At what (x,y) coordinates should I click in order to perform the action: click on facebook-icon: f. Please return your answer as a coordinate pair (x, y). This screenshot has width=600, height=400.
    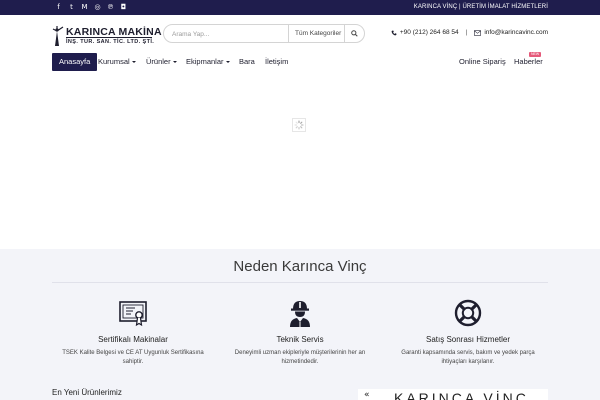
    Looking at the image, I should click on (58, 7).